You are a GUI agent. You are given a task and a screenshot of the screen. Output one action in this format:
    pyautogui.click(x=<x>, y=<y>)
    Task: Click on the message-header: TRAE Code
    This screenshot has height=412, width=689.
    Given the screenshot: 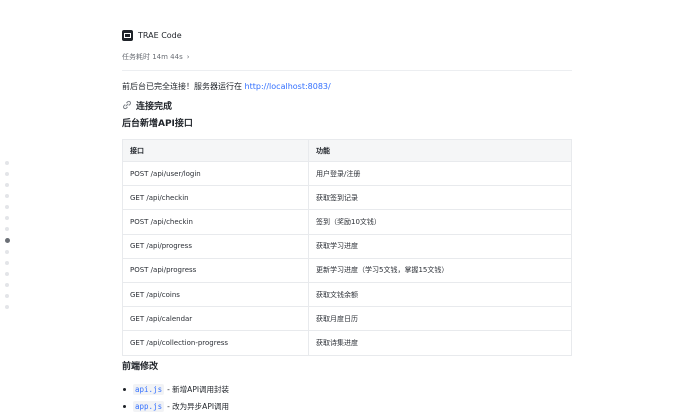 What is the action you would take?
    pyautogui.click(x=347, y=35)
    